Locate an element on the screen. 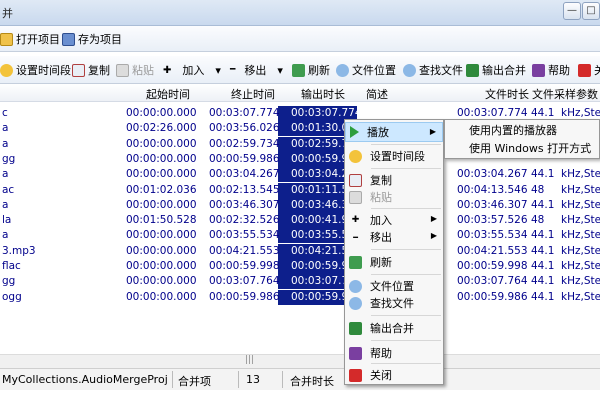 Image resolution: width=600 pixels, height=400 pixels. cell-name: c is located at coordinates (5, 113).